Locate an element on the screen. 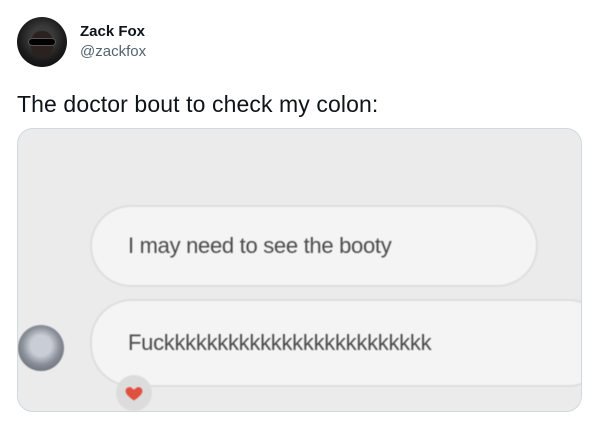 This screenshot has width=599, height=430. avatar-glasses is located at coordinates (42, 42).